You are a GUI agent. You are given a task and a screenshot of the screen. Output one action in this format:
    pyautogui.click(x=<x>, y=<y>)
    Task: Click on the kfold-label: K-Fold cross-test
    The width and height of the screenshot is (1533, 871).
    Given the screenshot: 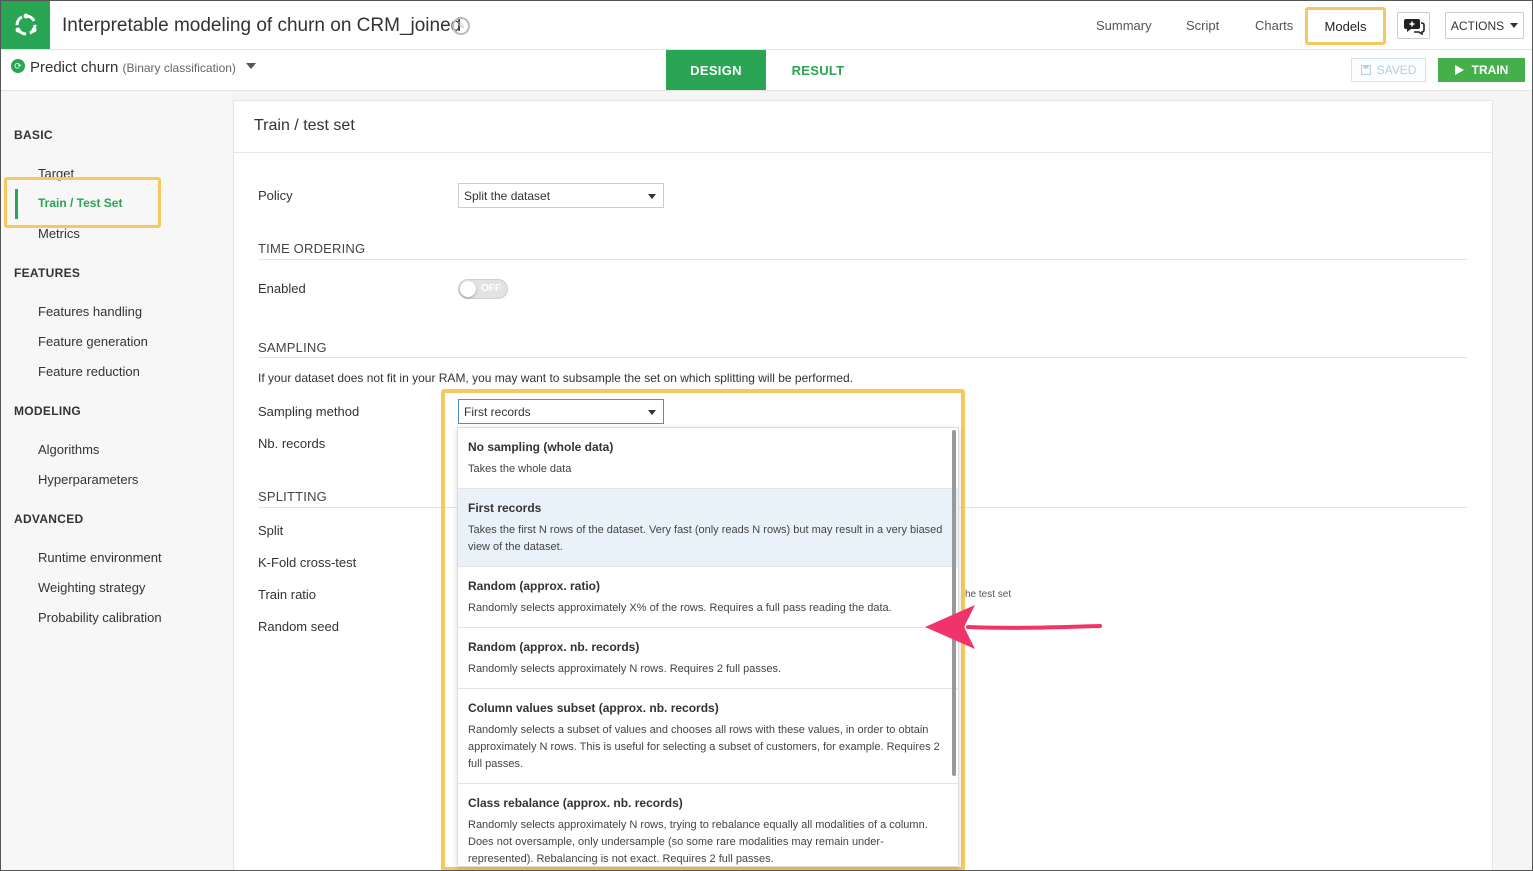 What is the action you would take?
    pyautogui.click(x=307, y=562)
    